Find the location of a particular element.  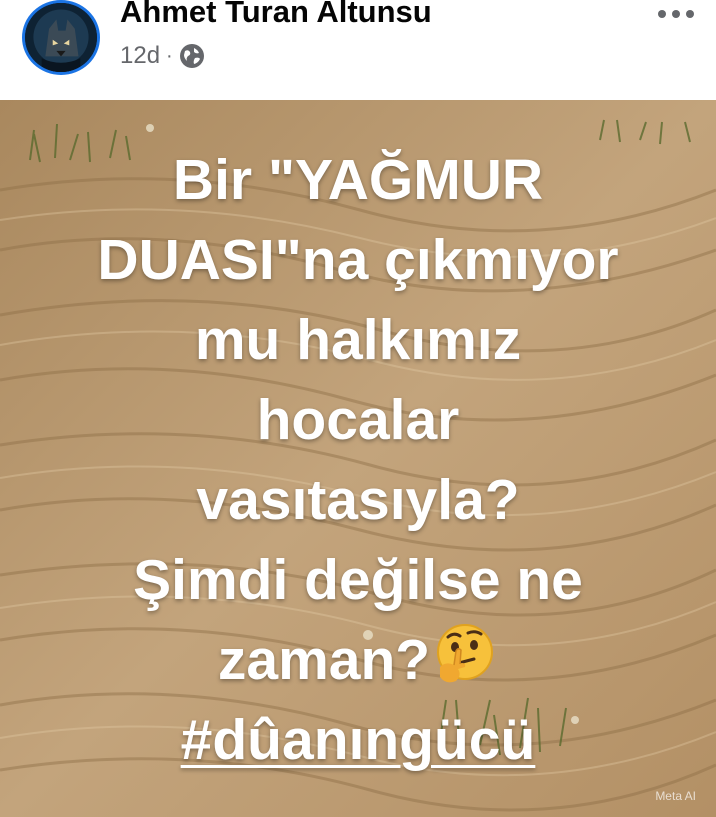

thinking-face-icon is located at coordinates (465, 653).